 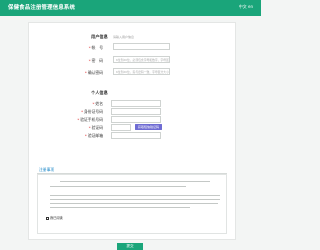 What do you see at coordinates (42, 8) in the screenshot?
I see `app-title: 保健食品注册管理信息系统` at bounding box center [42, 8].